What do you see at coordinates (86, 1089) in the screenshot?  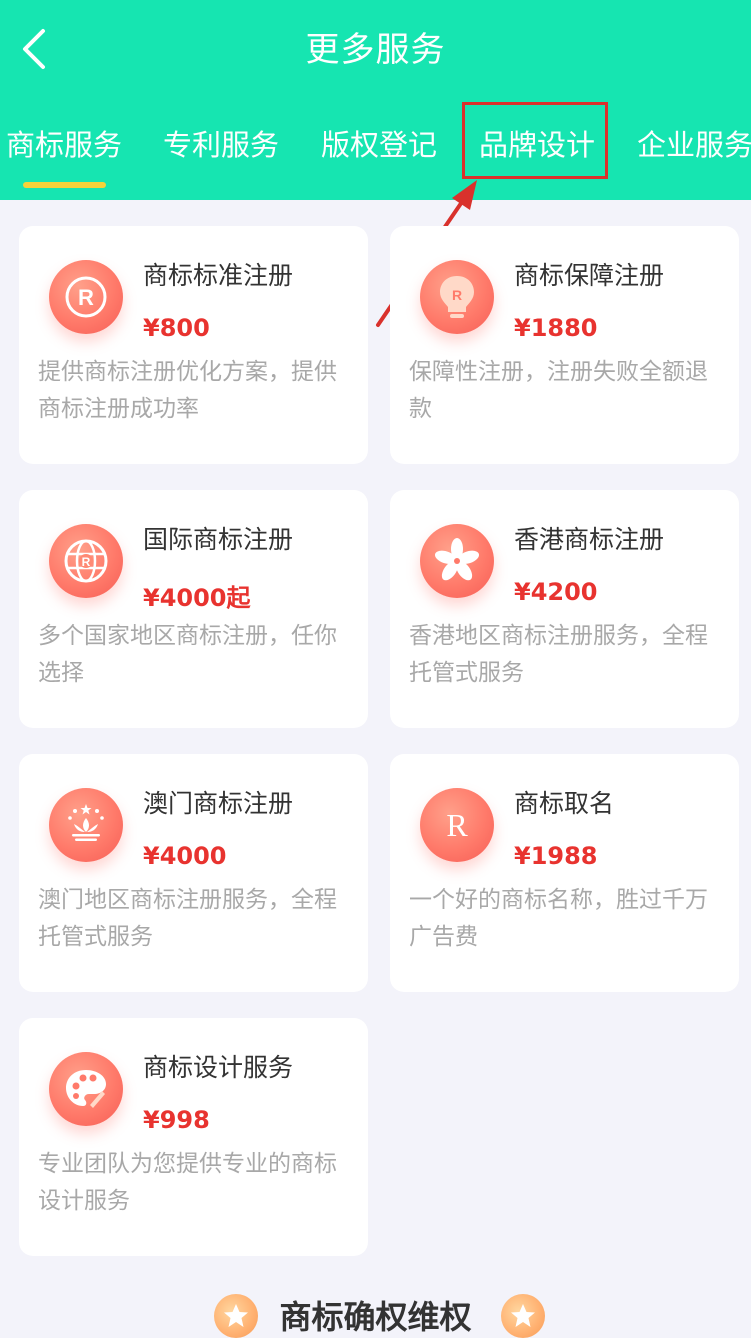 I see `palette-icon` at bounding box center [86, 1089].